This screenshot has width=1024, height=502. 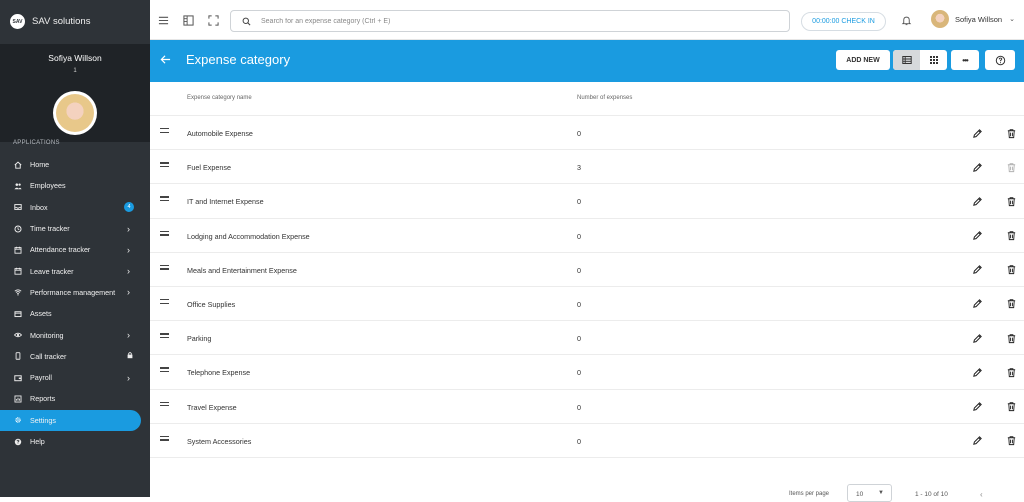 I want to click on grid-view-icon, so click(x=933, y=60).